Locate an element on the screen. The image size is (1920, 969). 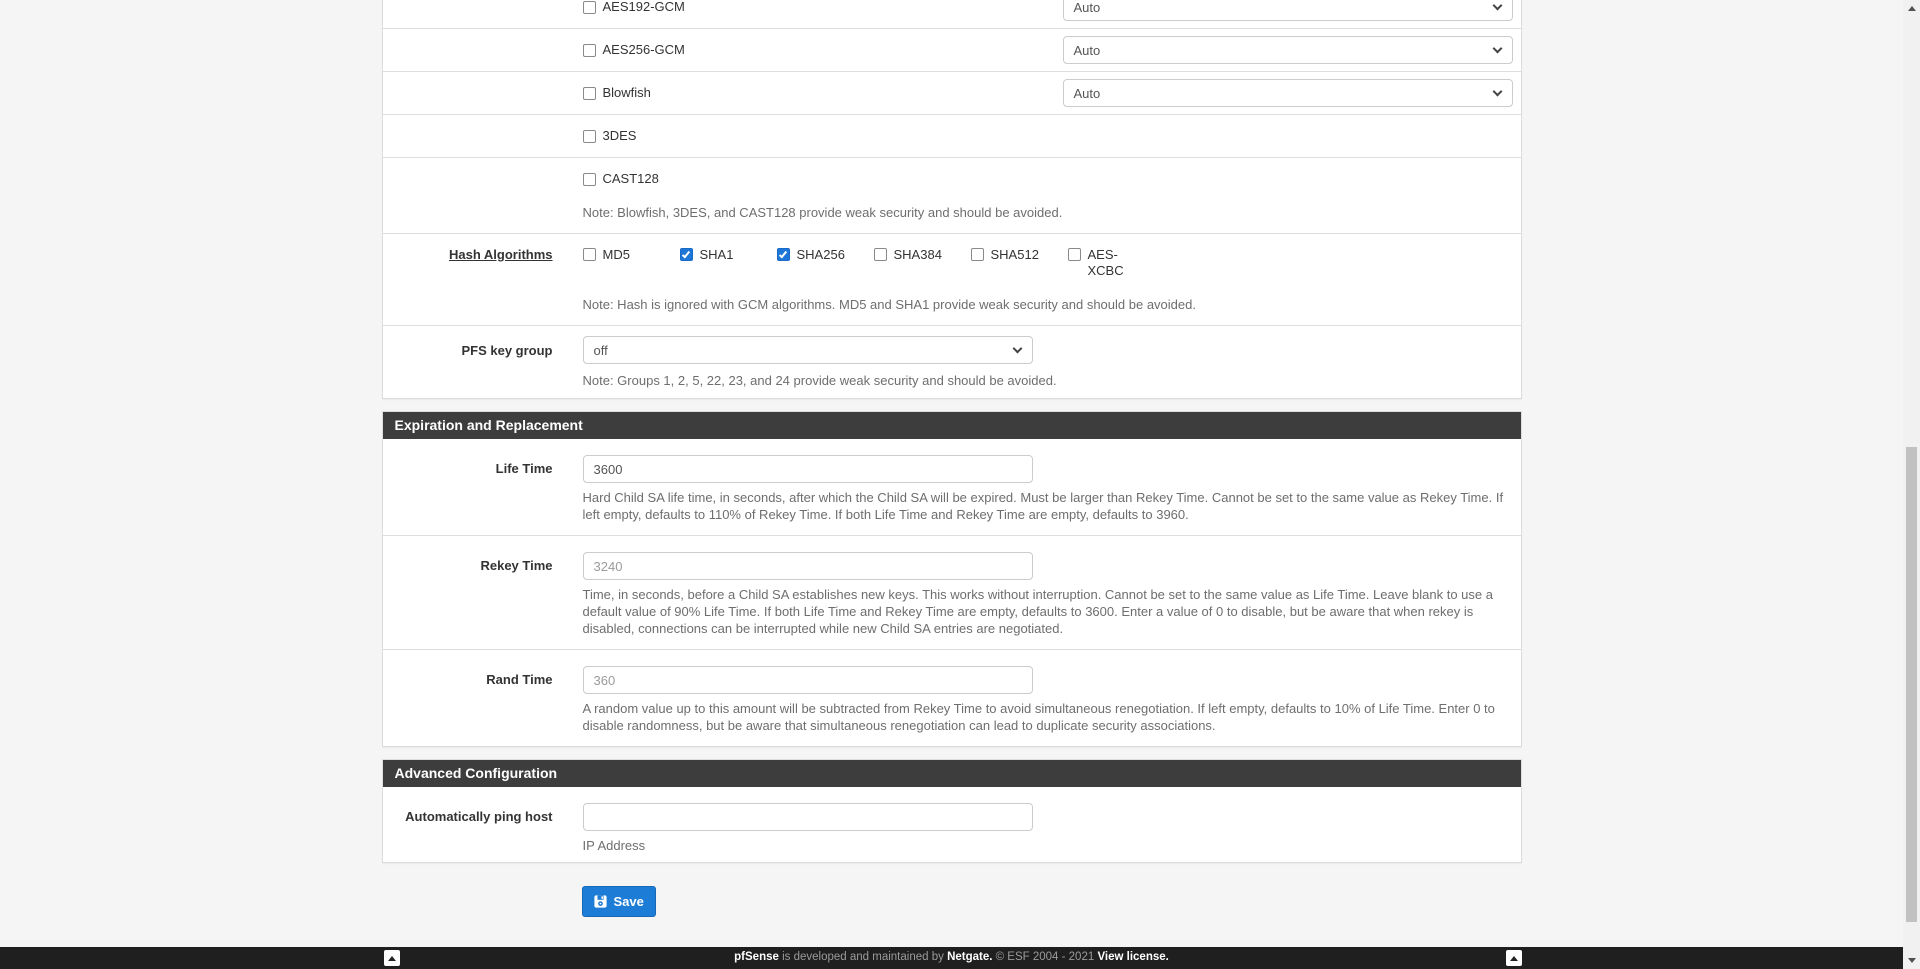
ping-host-label: Automatically ping host is located at coordinates (479, 816).